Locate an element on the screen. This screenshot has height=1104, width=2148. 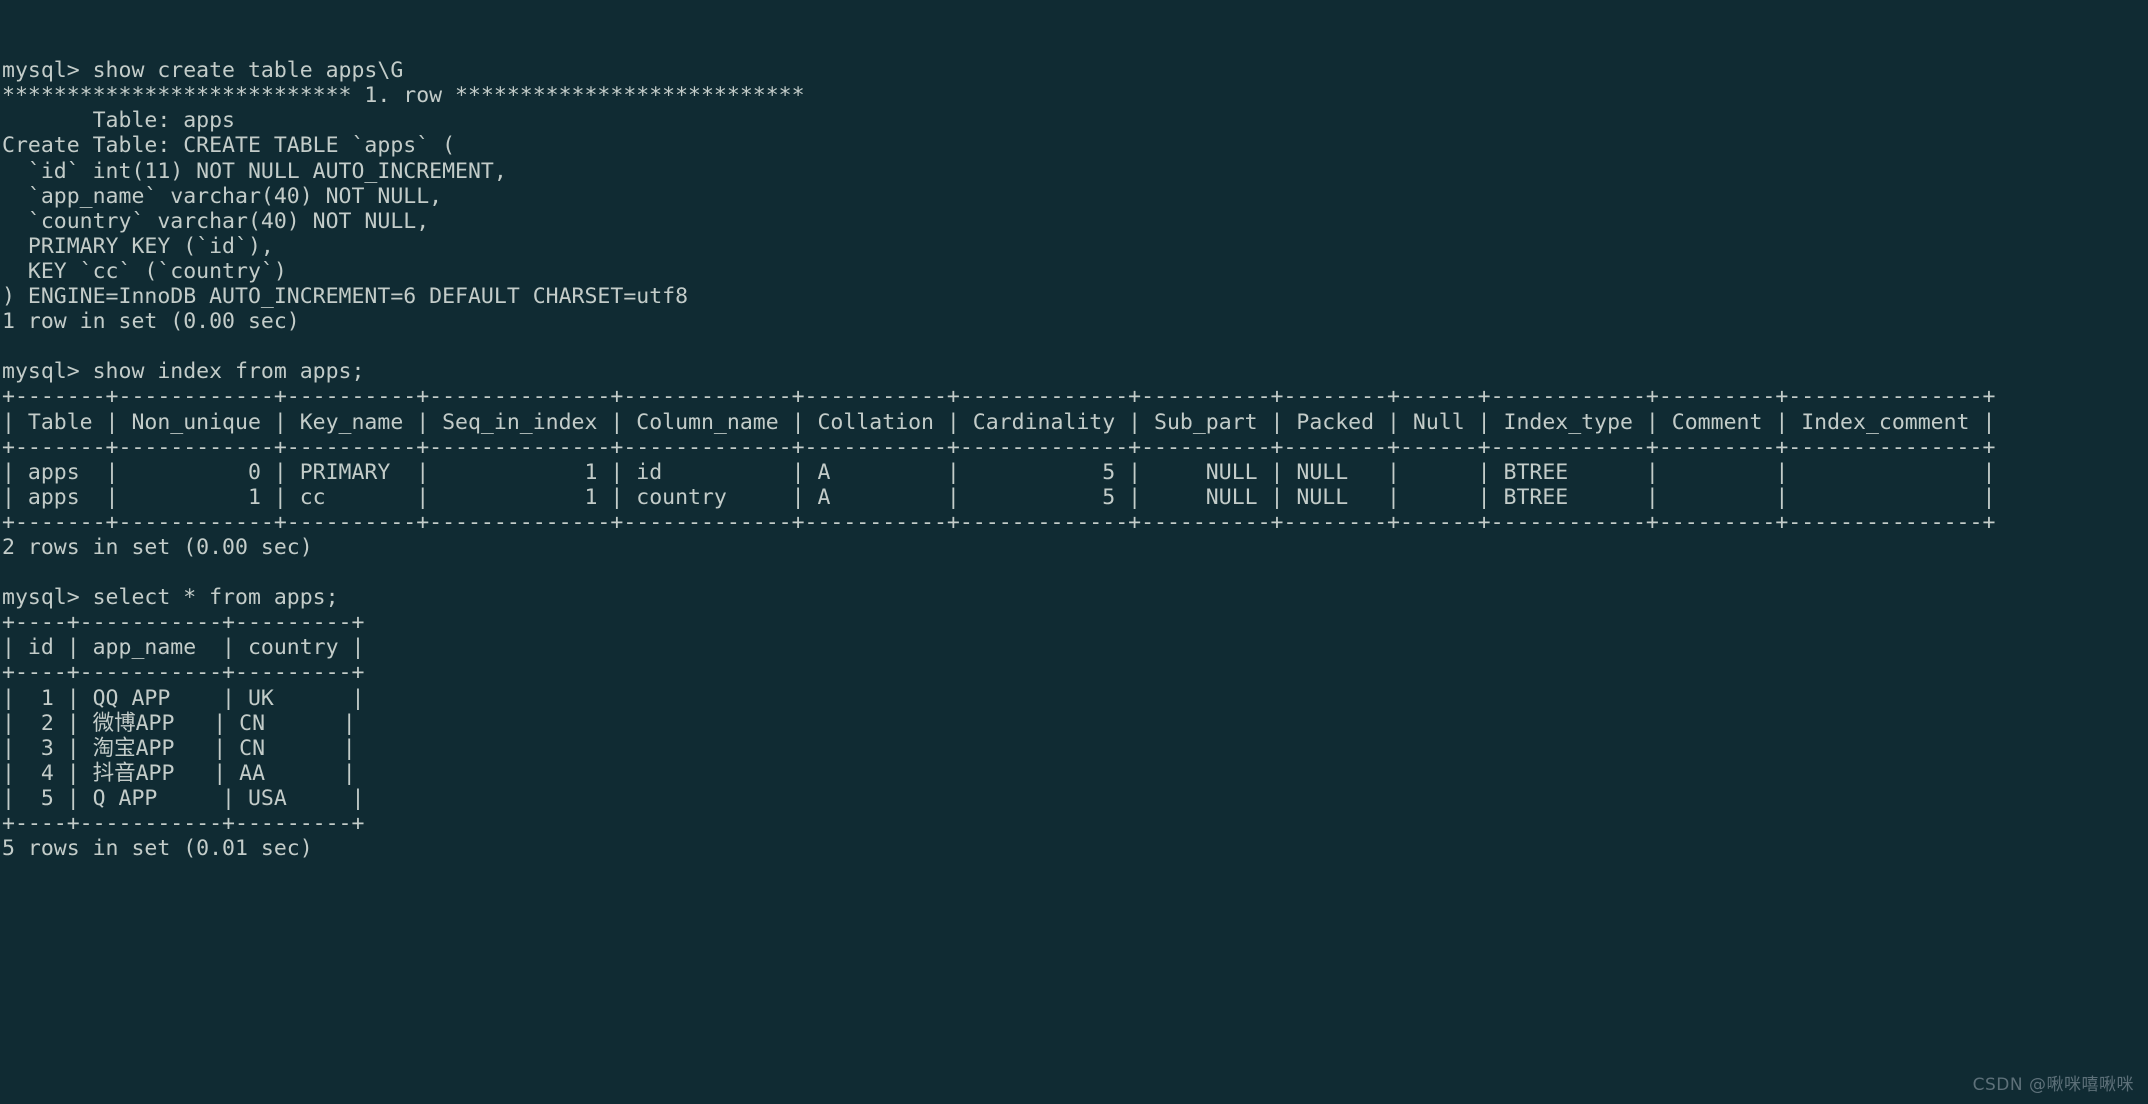
terminal-line: mysql> select * from apps; is located at coordinates (170, 598).